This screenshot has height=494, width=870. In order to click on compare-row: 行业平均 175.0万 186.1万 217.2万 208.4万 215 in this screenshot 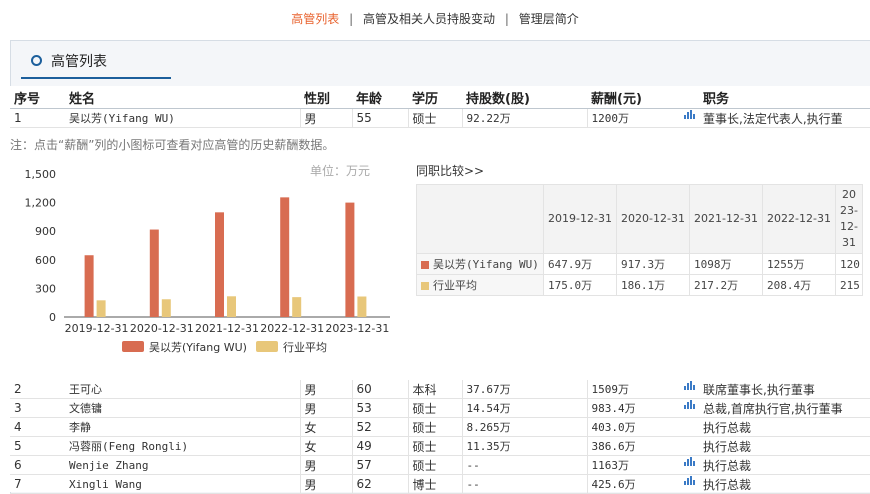, I will do `click(639, 285)`.